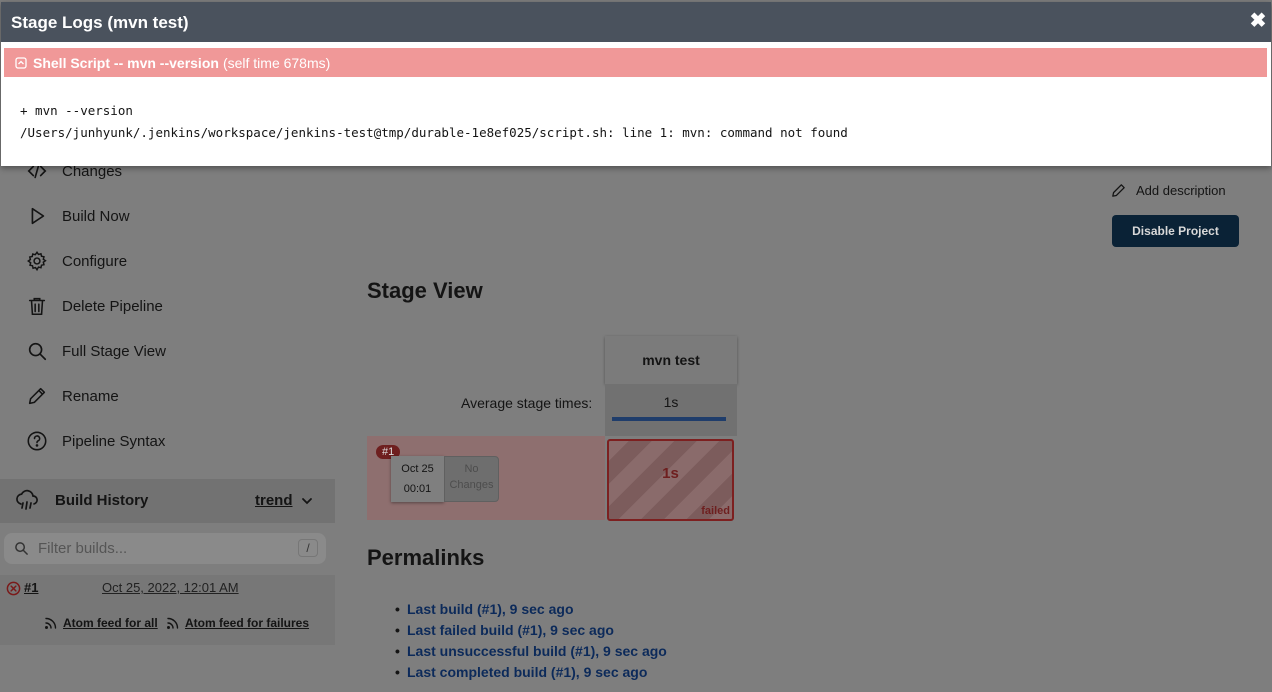  What do you see at coordinates (27, 499) in the screenshot?
I see `cloud-rain-icon` at bounding box center [27, 499].